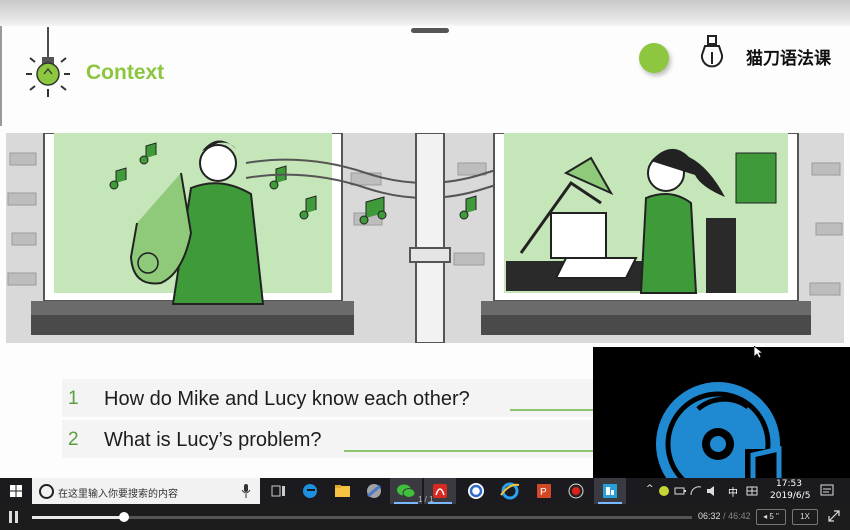  Describe the element at coordinates (739, 516) in the screenshot. I see `total-time: 46:42` at that location.